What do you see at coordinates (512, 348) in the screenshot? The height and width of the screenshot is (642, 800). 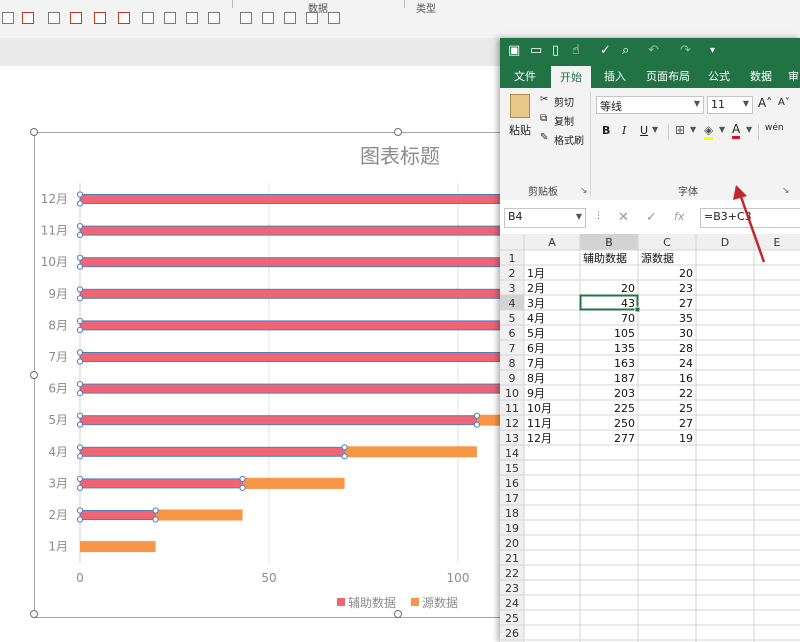 I see `row-header: 7` at bounding box center [512, 348].